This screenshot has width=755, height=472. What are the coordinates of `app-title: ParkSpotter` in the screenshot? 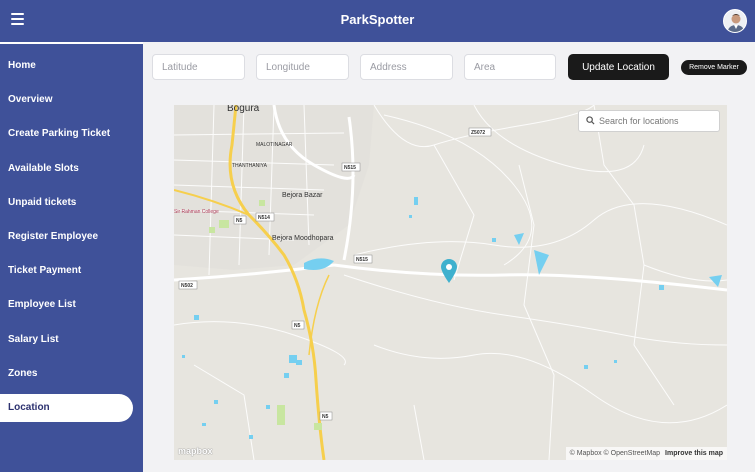 It's located at (377, 19).